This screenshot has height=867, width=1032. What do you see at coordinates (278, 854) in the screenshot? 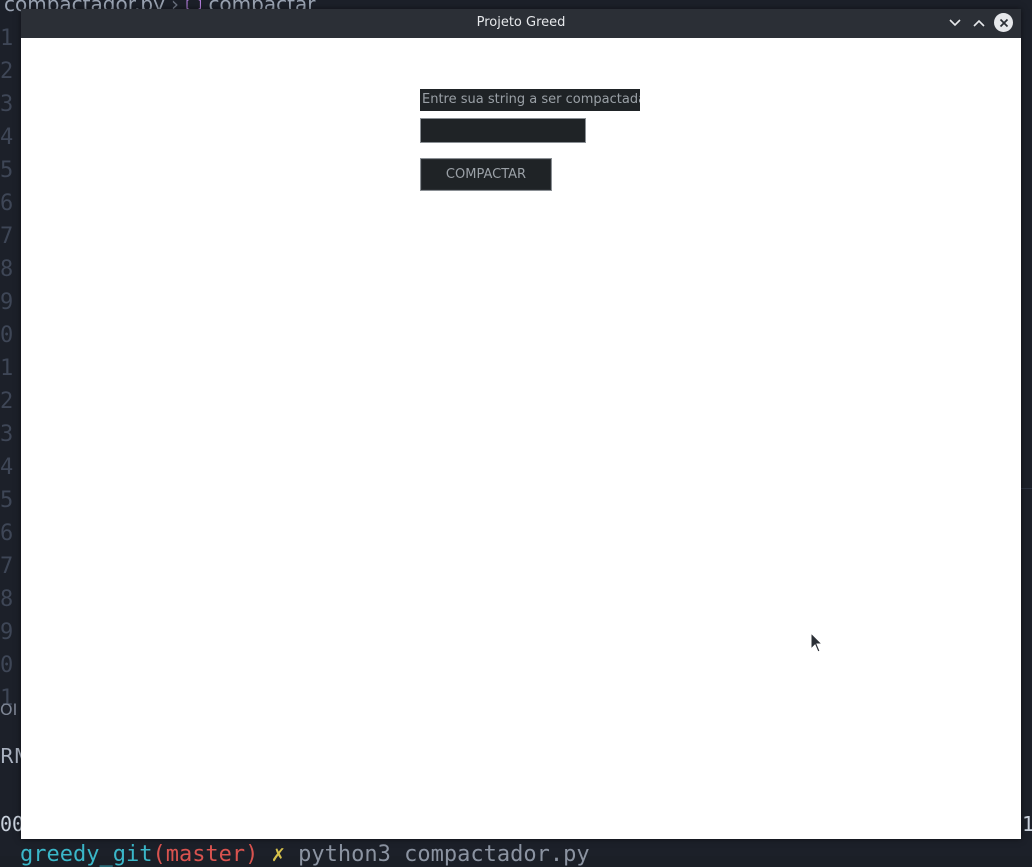
I see `terminal-dirty-mark: ✗` at bounding box center [278, 854].